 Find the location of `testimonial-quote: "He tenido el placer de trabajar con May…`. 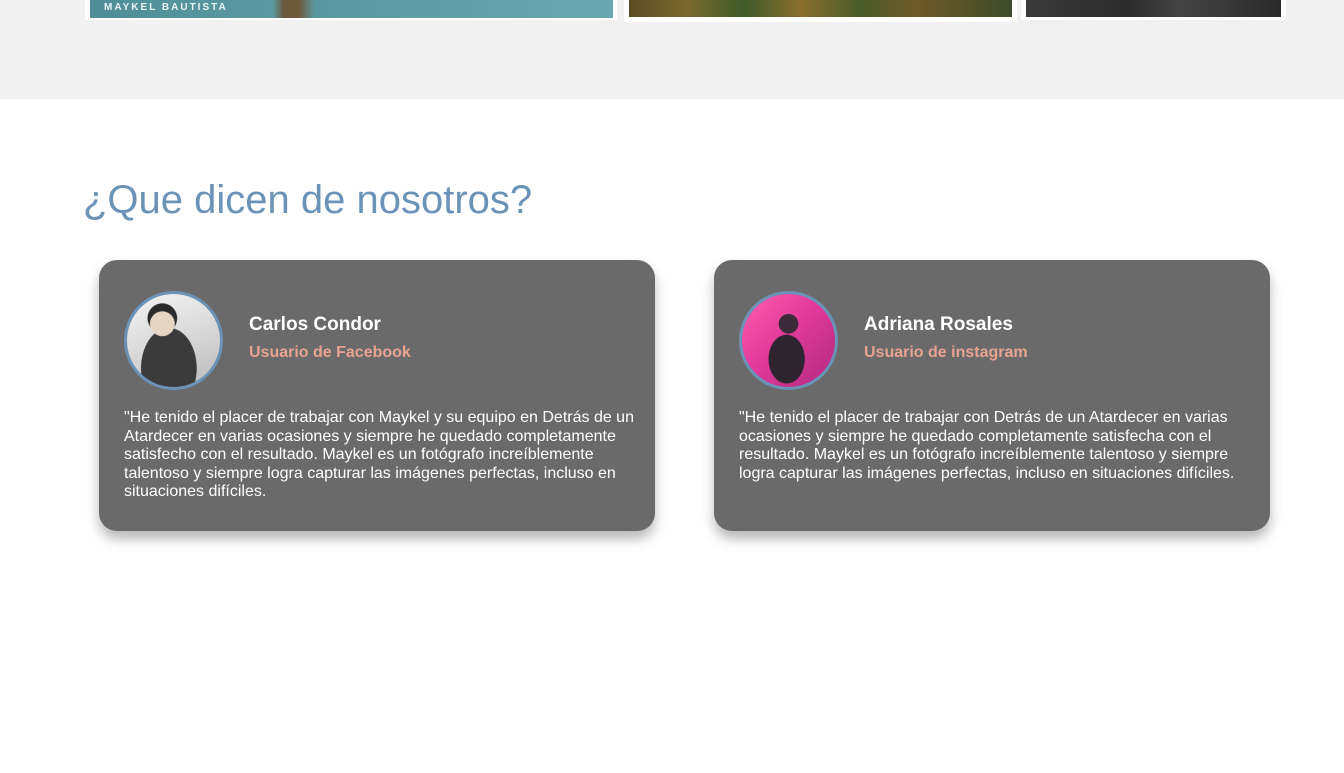

testimonial-quote: "He tenido el placer de trabajar con May… is located at coordinates (379, 454).